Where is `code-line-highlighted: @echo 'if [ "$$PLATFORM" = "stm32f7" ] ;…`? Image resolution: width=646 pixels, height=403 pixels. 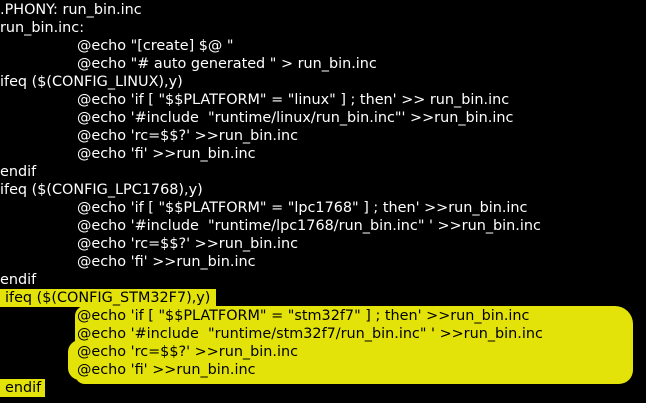 code-line-highlighted: @echo 'if [ "$$PLATFORM" = "stm32f7" ] ;… is located at coordinates (303, 316).